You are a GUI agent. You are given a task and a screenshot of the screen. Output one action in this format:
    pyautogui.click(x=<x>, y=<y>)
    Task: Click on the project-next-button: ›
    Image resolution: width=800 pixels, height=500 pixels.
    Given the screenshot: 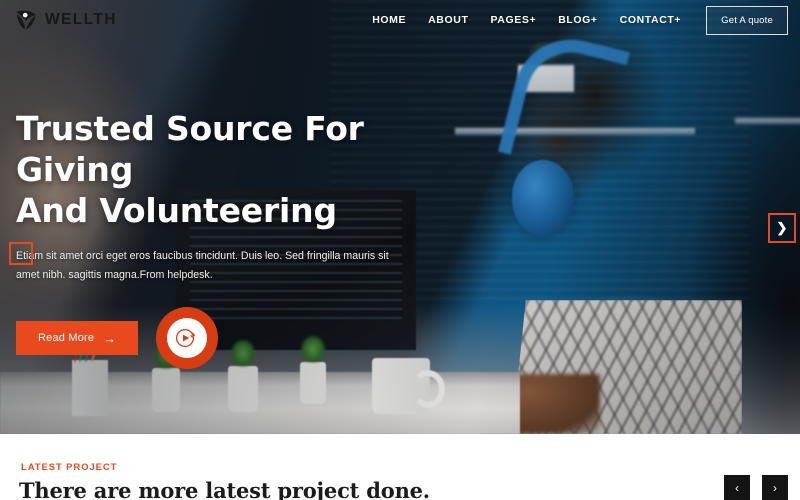 What is the action you would take?
    pyautogui.click(x=775, y=487)
    